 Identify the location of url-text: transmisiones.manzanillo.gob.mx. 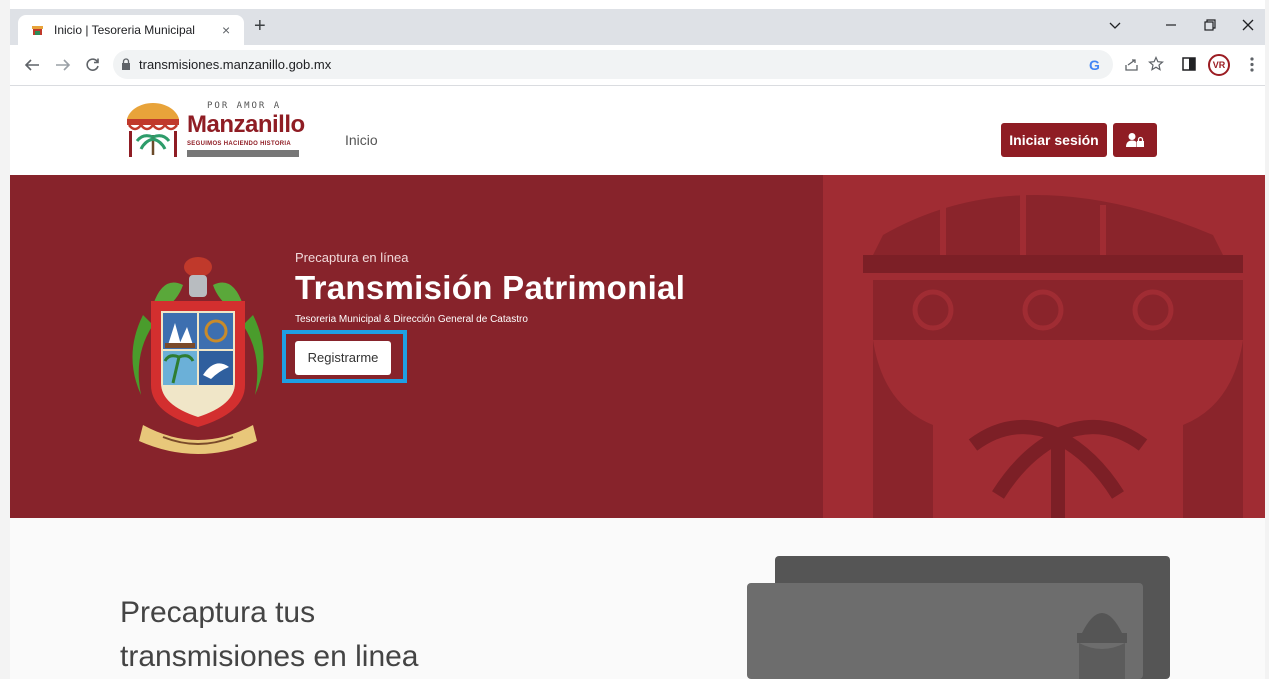
(235, 64).